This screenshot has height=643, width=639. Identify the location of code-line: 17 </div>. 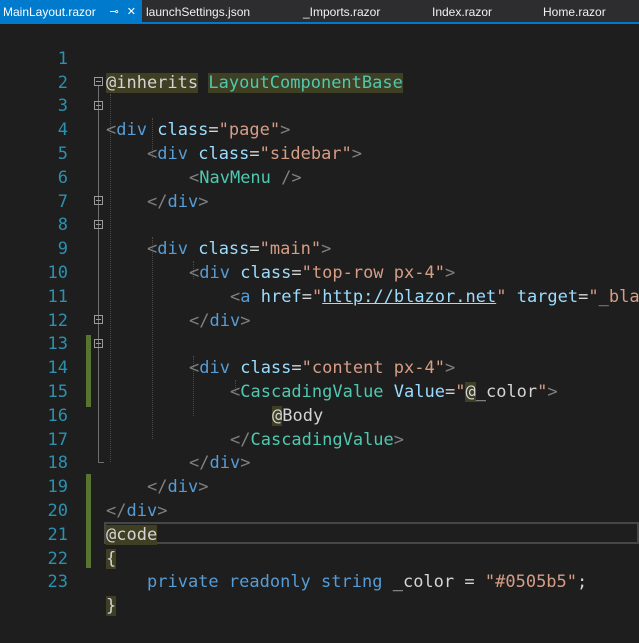
(319, 439).